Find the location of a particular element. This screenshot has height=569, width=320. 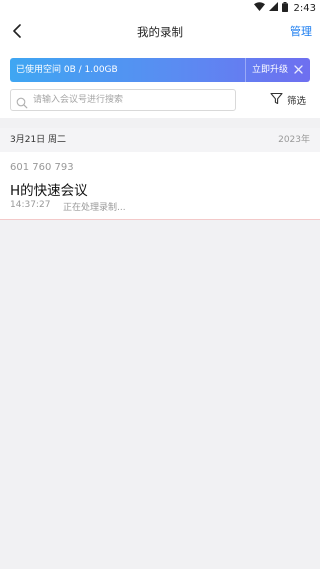

filter-label: 筛选 is located at coordinates (297, 101).